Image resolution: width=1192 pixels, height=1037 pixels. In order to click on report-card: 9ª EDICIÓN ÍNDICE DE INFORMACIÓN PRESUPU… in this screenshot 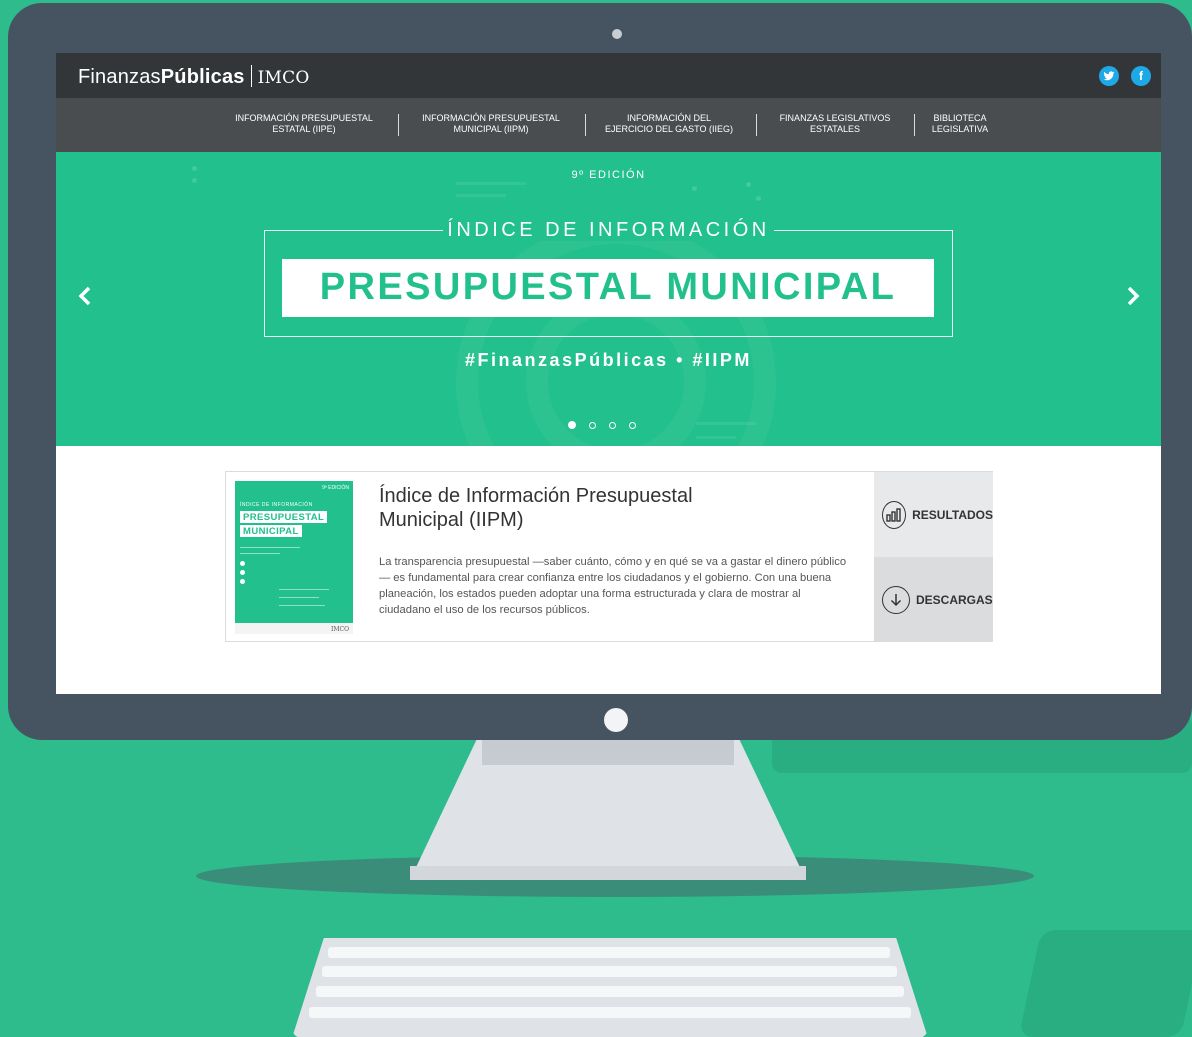, I will do `click(609, 556)`.